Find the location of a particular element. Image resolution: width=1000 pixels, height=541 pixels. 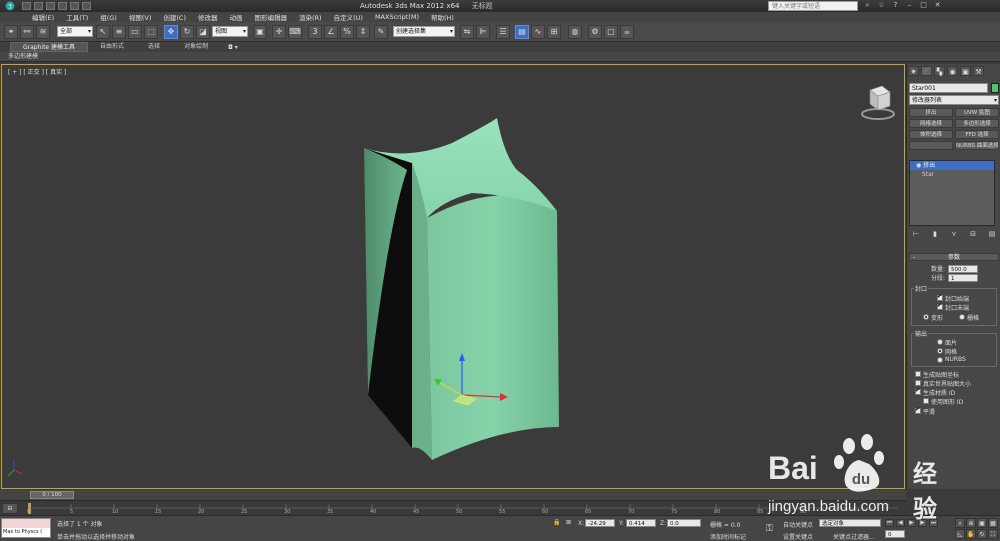

pivot-center-icon: ▣ is located at coordinates (260, 32).